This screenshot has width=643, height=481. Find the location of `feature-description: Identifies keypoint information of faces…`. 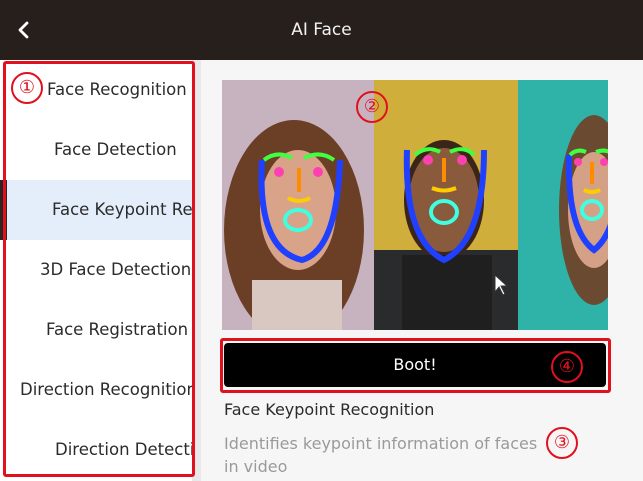

feature-description: Identifies keypoint information of faces… is located at coordinates (381, 455).